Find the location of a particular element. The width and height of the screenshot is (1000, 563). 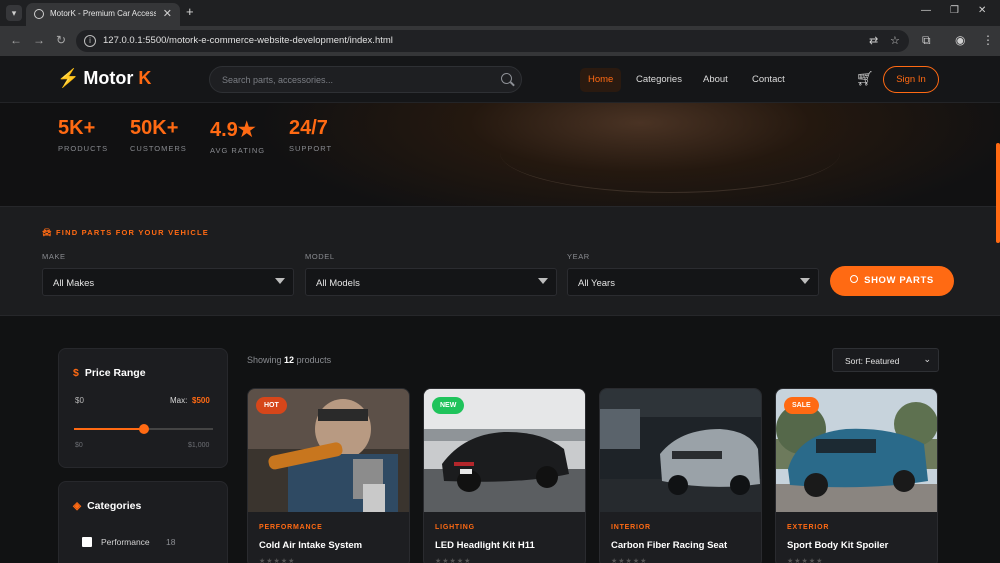

show-parts-label: SHOW PARTS is located at coordinates (899, 280).